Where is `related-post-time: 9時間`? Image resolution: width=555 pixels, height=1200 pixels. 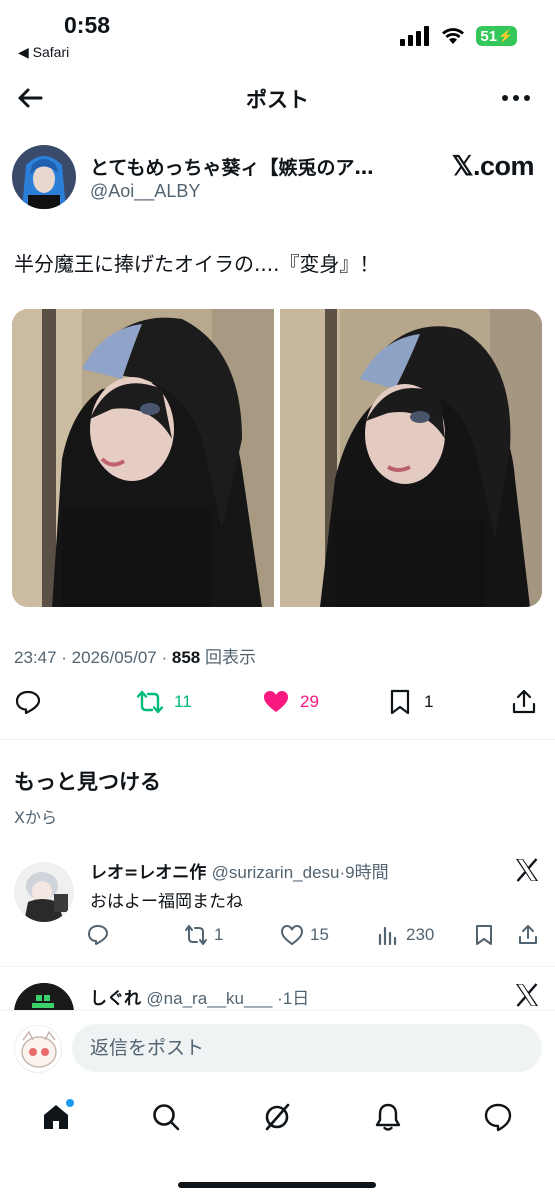 related-post-time: 9時間 is located at coordinates (367, 872).